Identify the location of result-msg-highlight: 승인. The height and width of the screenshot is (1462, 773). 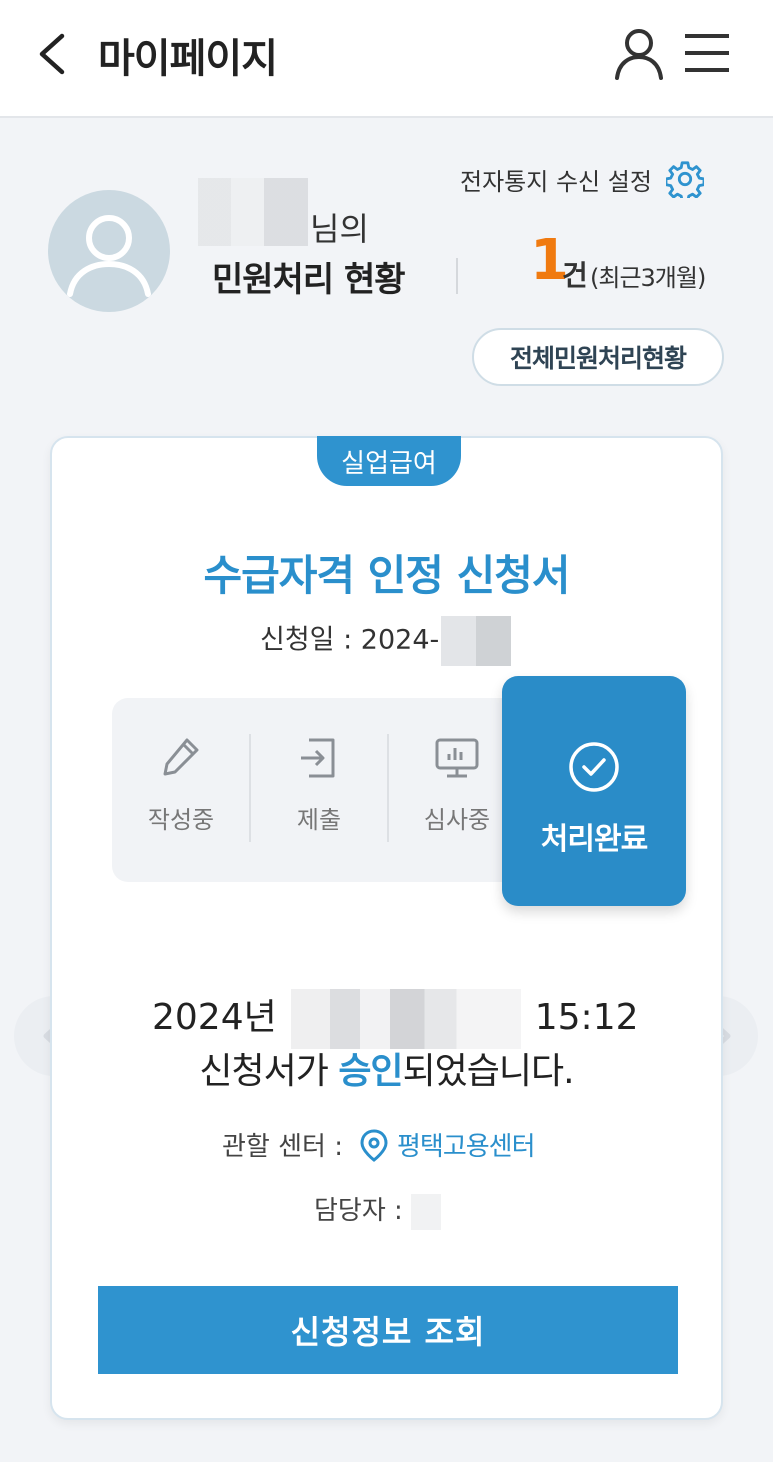
(370, 1071).